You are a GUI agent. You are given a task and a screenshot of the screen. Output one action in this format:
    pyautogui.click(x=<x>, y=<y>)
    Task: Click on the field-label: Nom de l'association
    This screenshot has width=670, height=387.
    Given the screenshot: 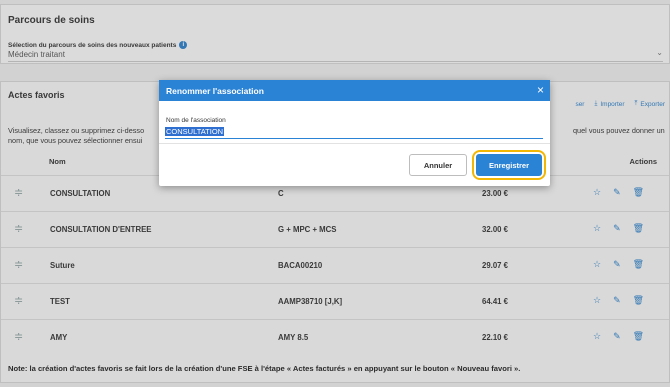 What is the action you would take?
    pyautogui.click(x=196, y=120)
    